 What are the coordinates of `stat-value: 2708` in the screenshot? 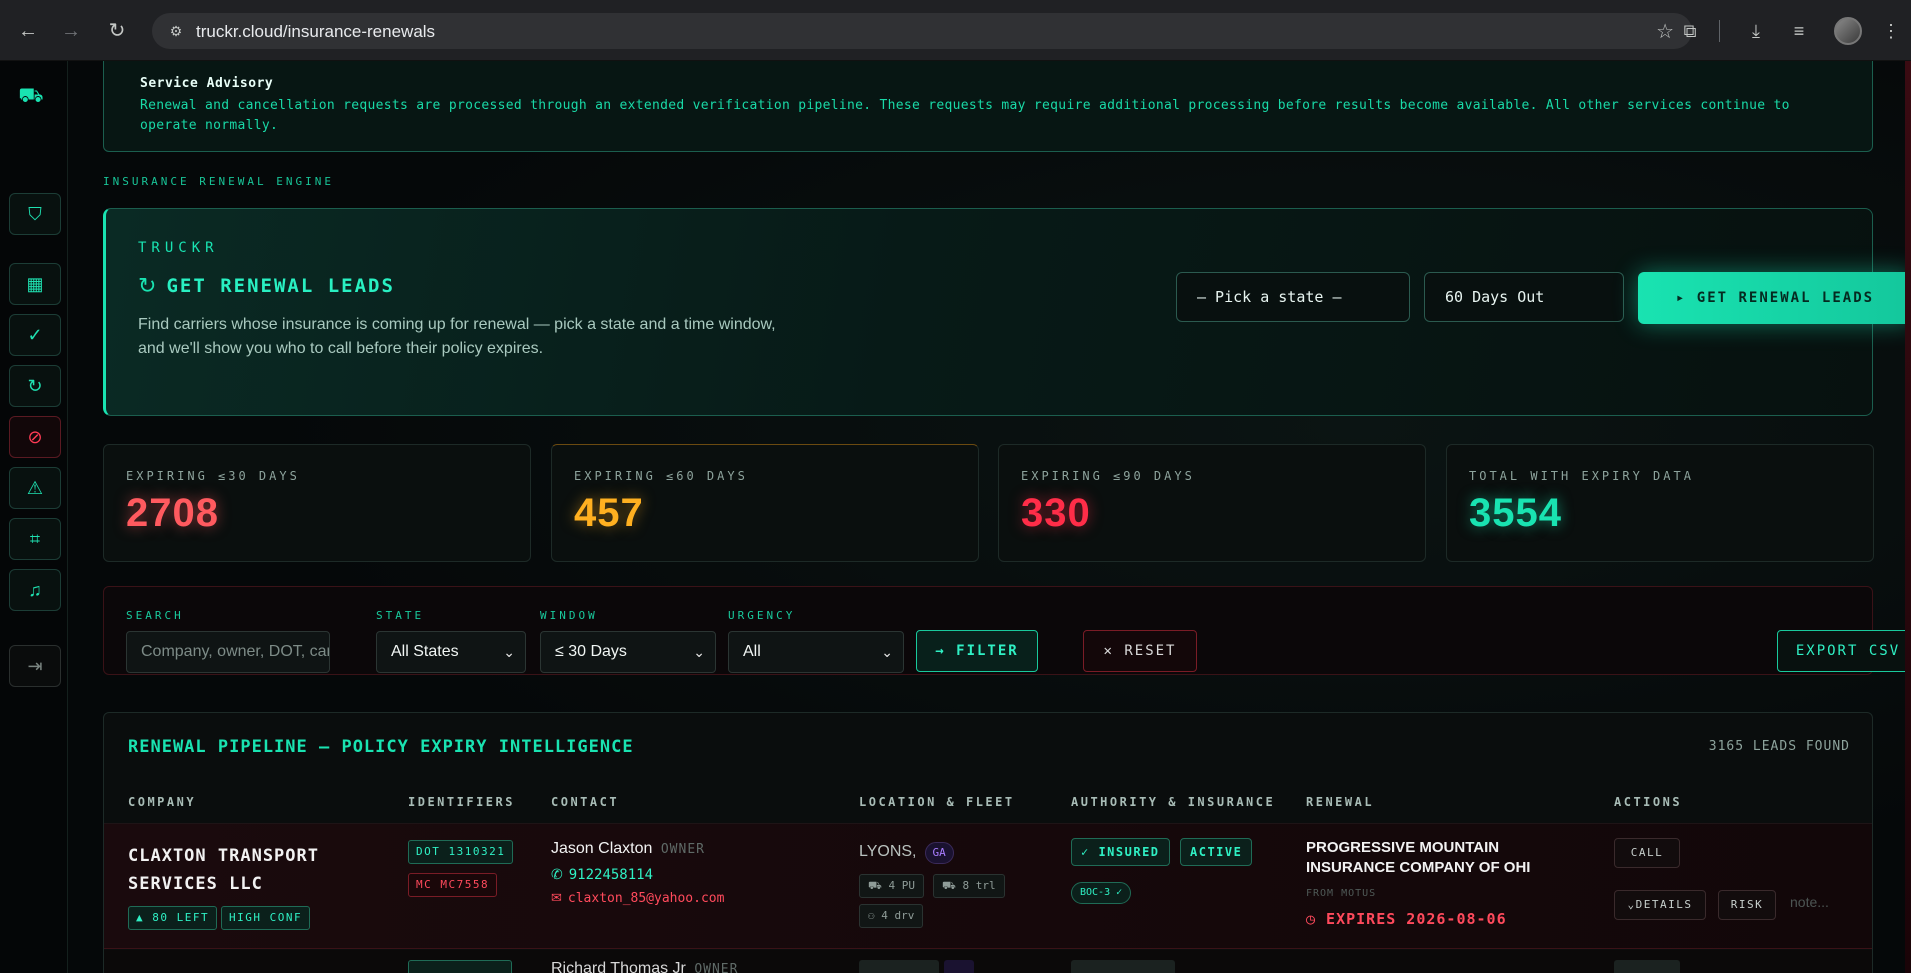 It's located at (172, 513).